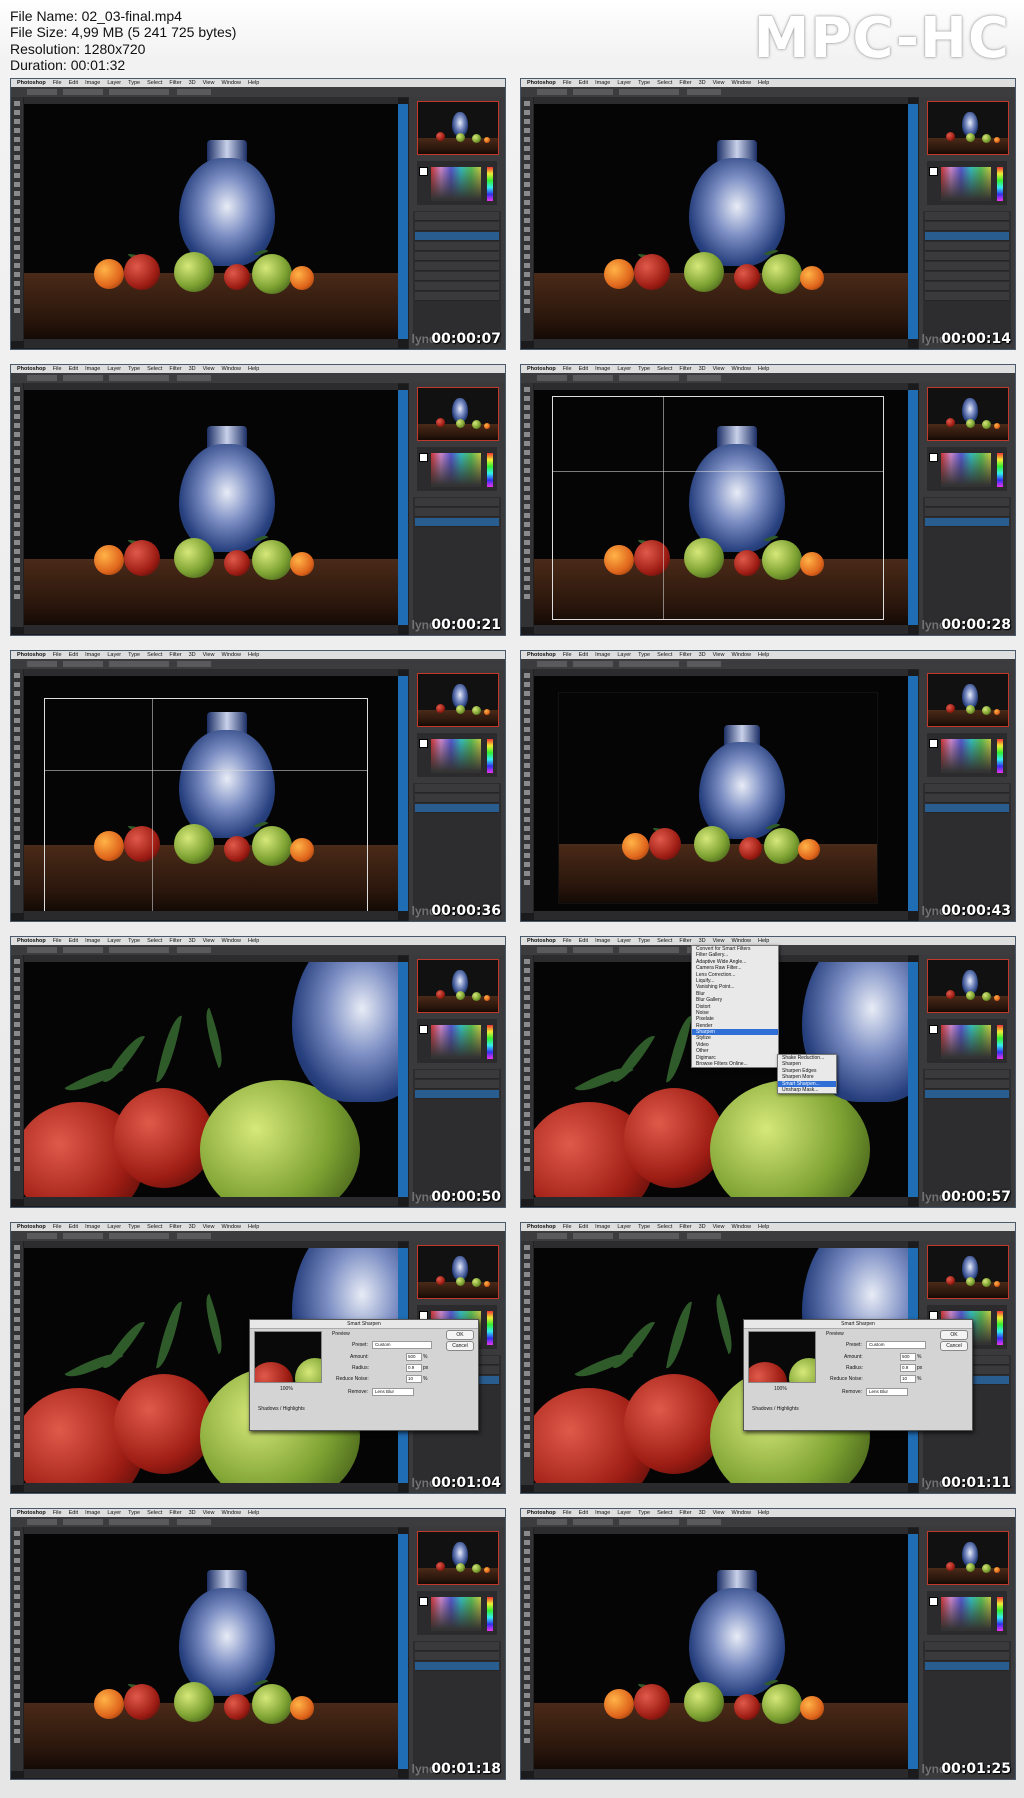 The image size is (1024, 1798). What do you see at coordinates (414, 1379) in the screenshot?
I see `reduce-noise-input: 10` at bounding box center [414, 1379].